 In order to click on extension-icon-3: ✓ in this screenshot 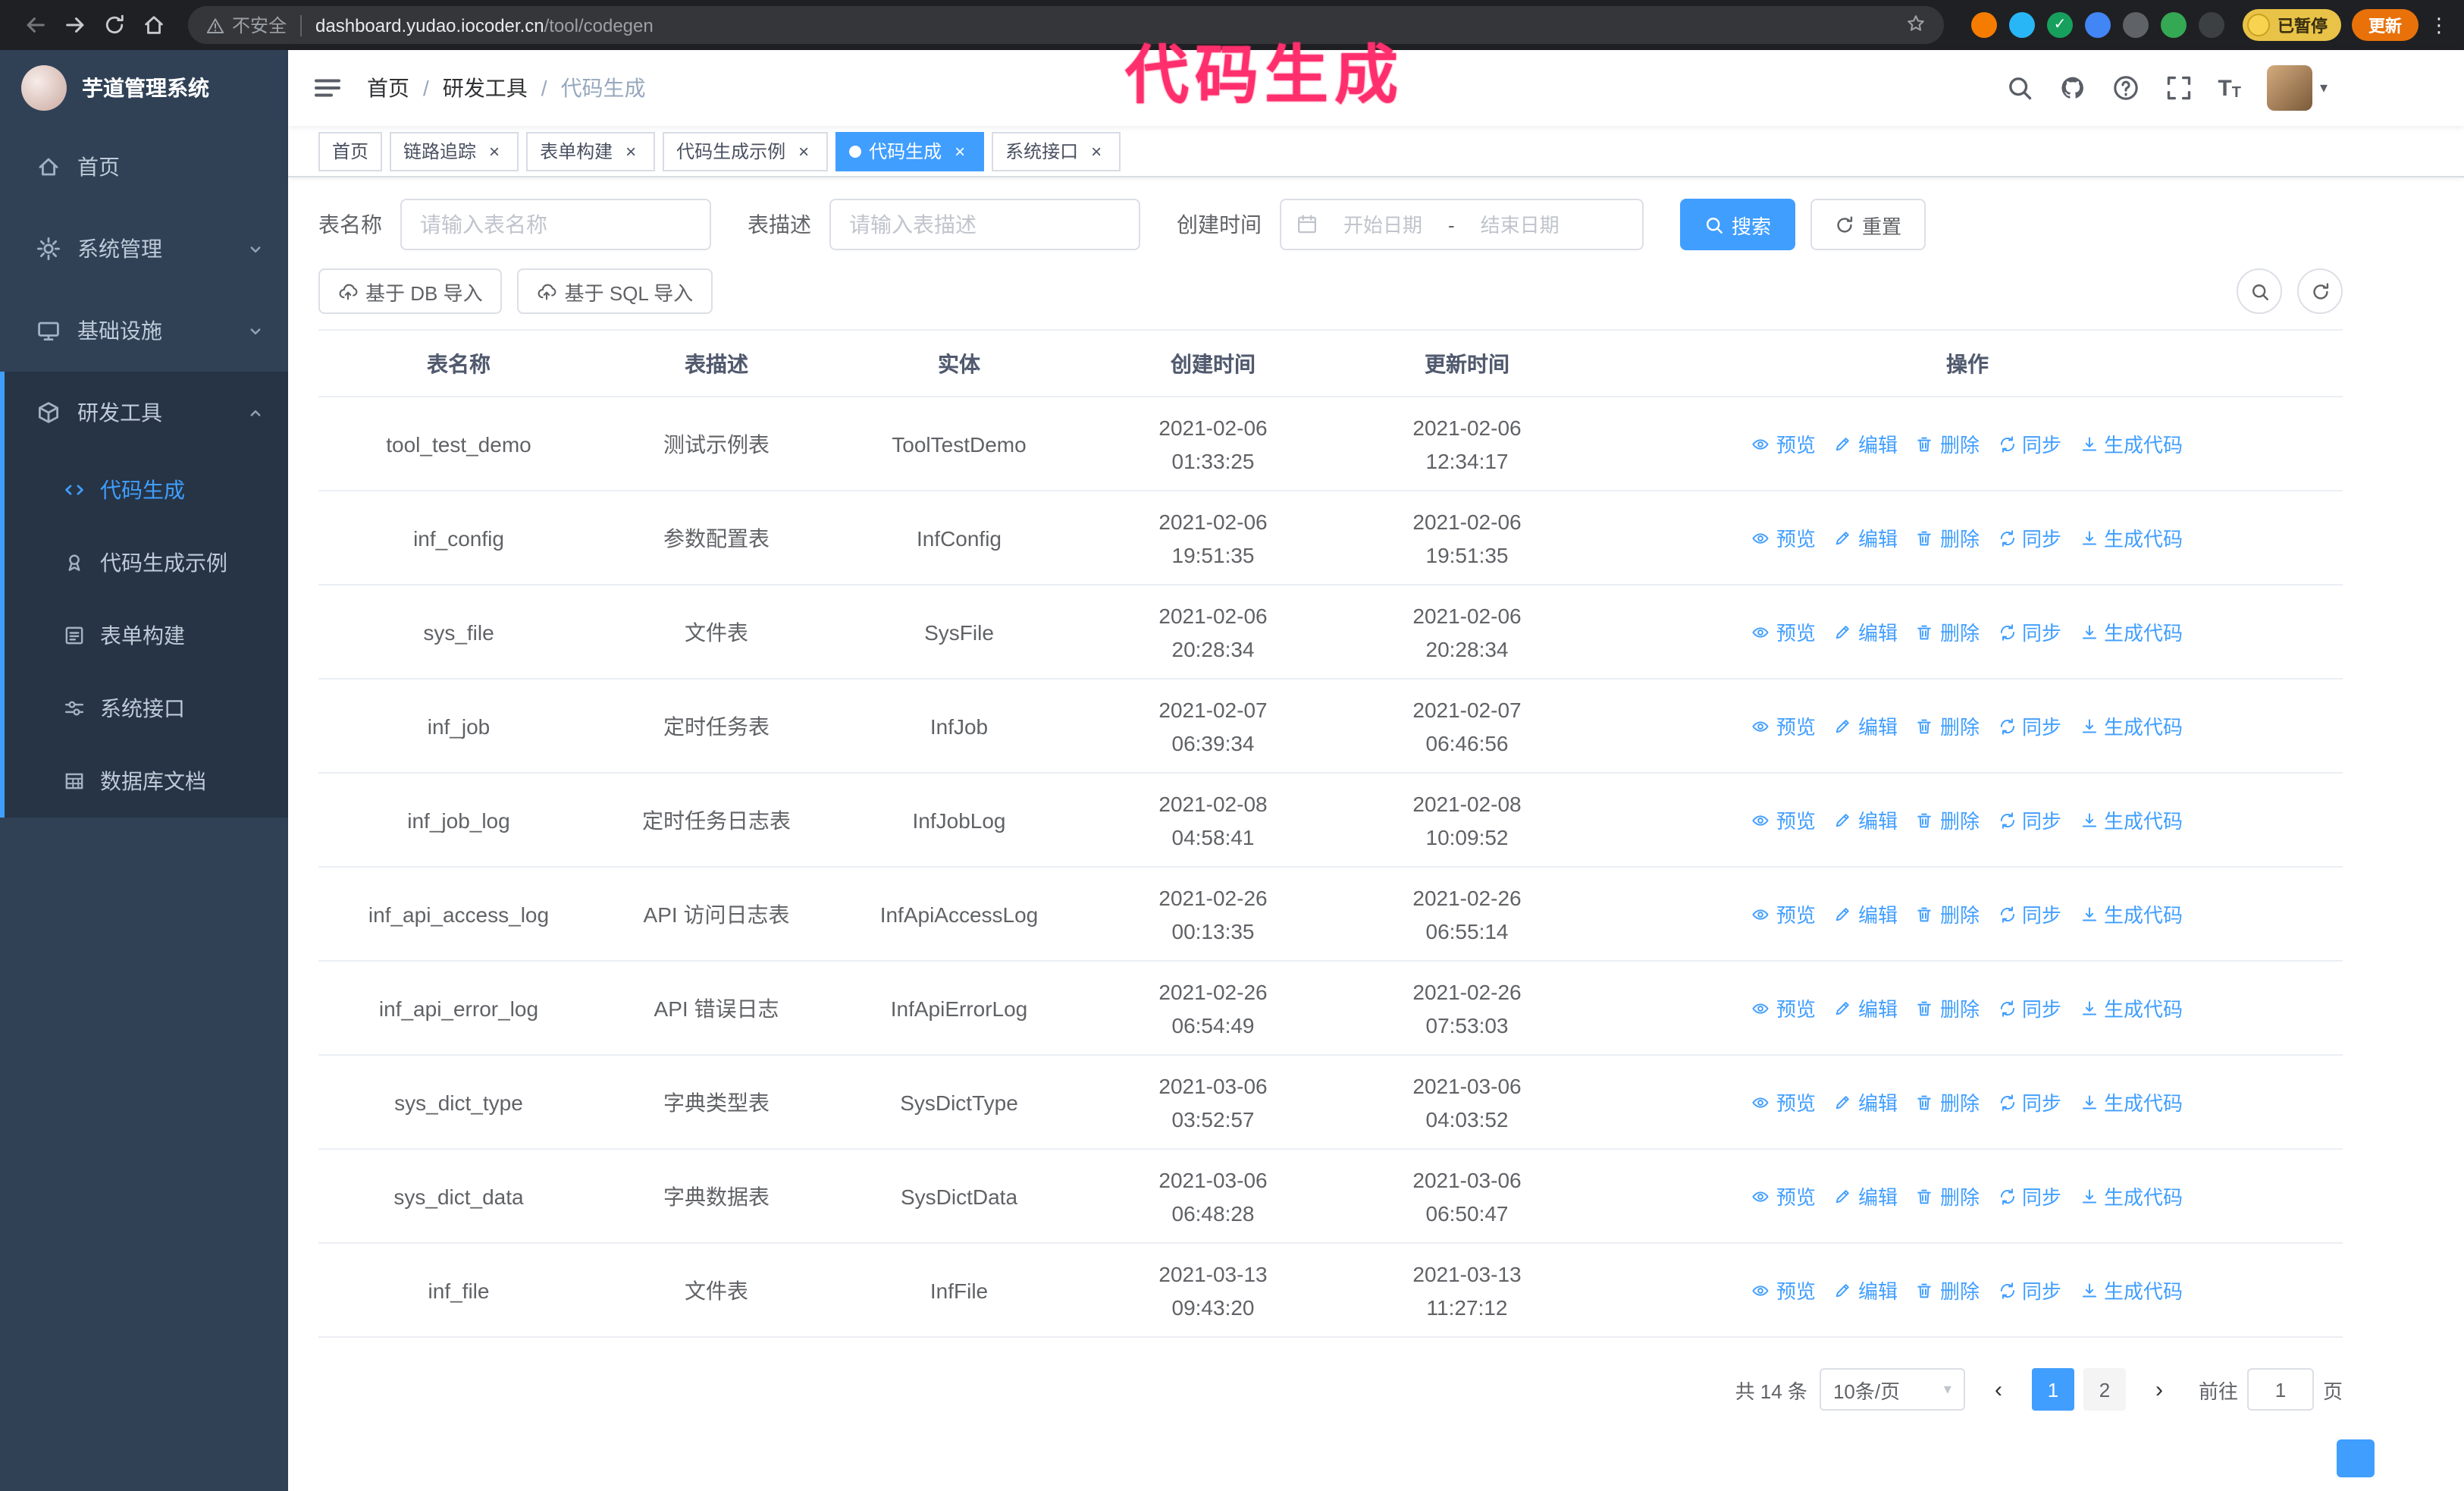, I will do `click(2060, 25)`.